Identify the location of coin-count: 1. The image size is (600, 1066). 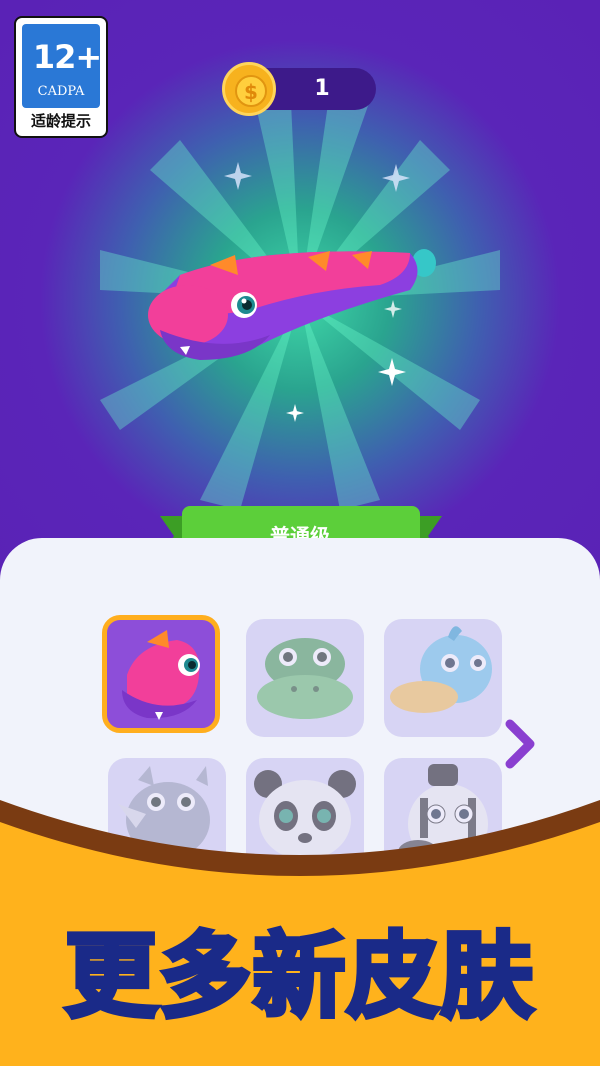
(322, 88).